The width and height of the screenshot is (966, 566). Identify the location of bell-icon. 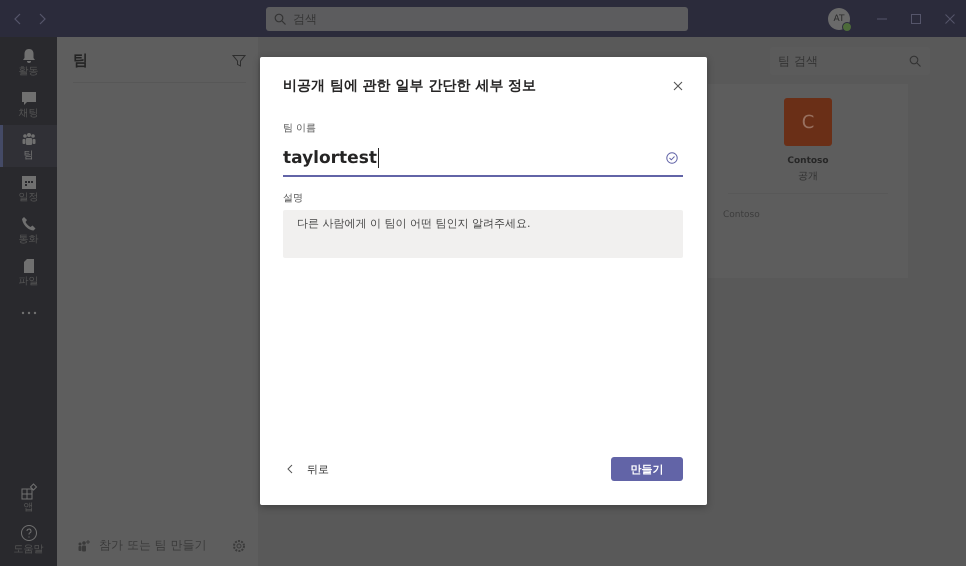
(28, 56).